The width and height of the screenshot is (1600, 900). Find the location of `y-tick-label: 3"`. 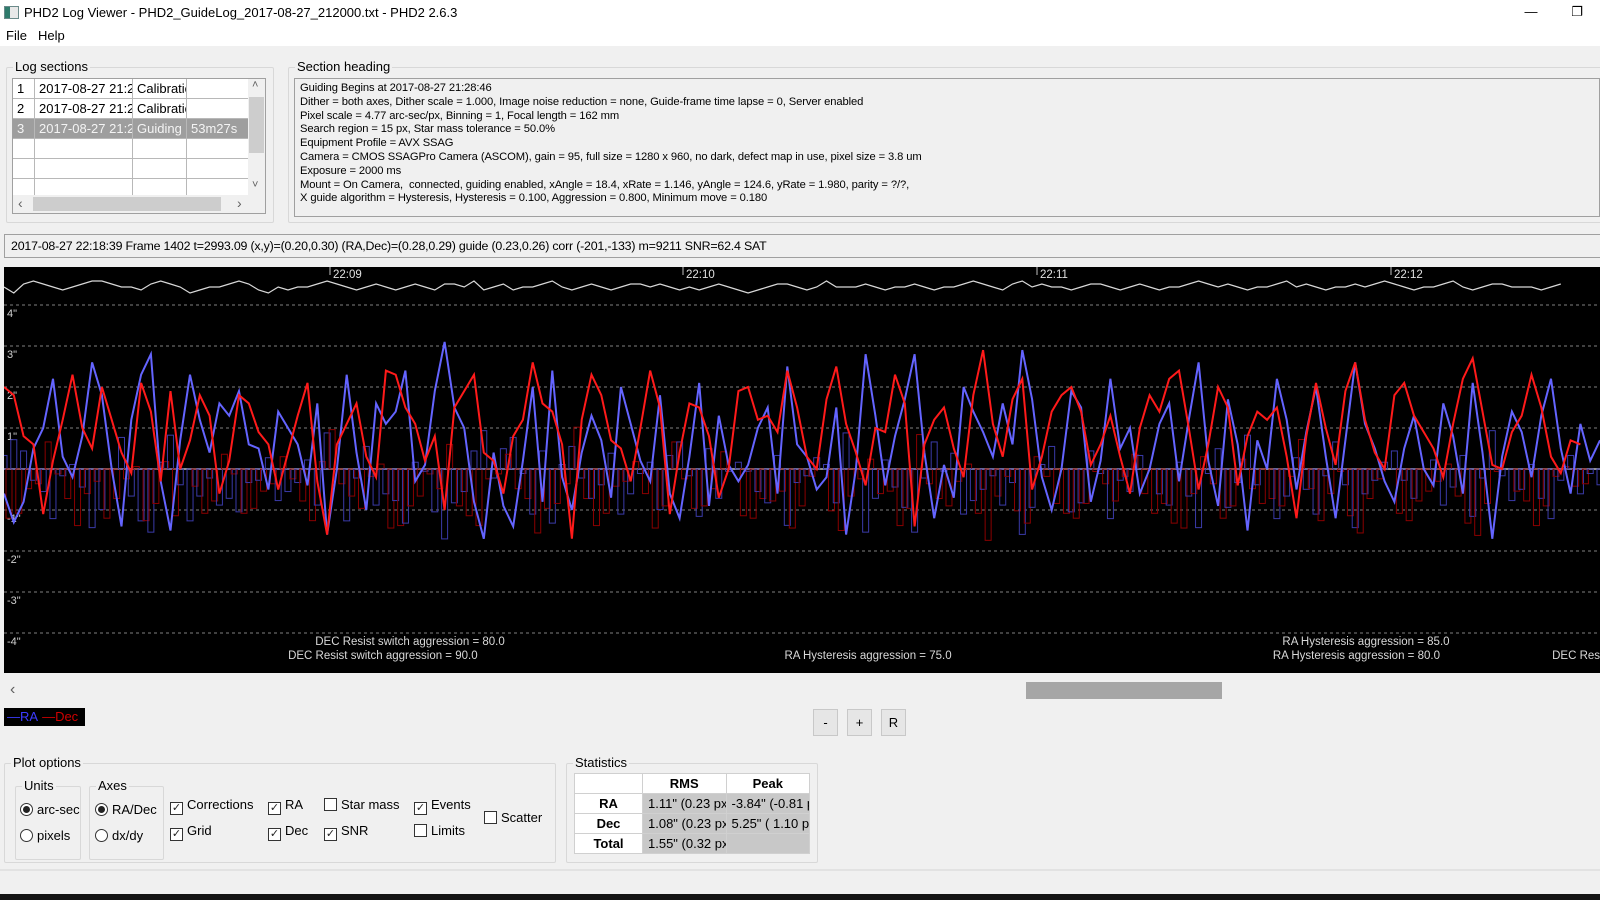

y-tick-label: 3" is located at coordinates (12, 355).